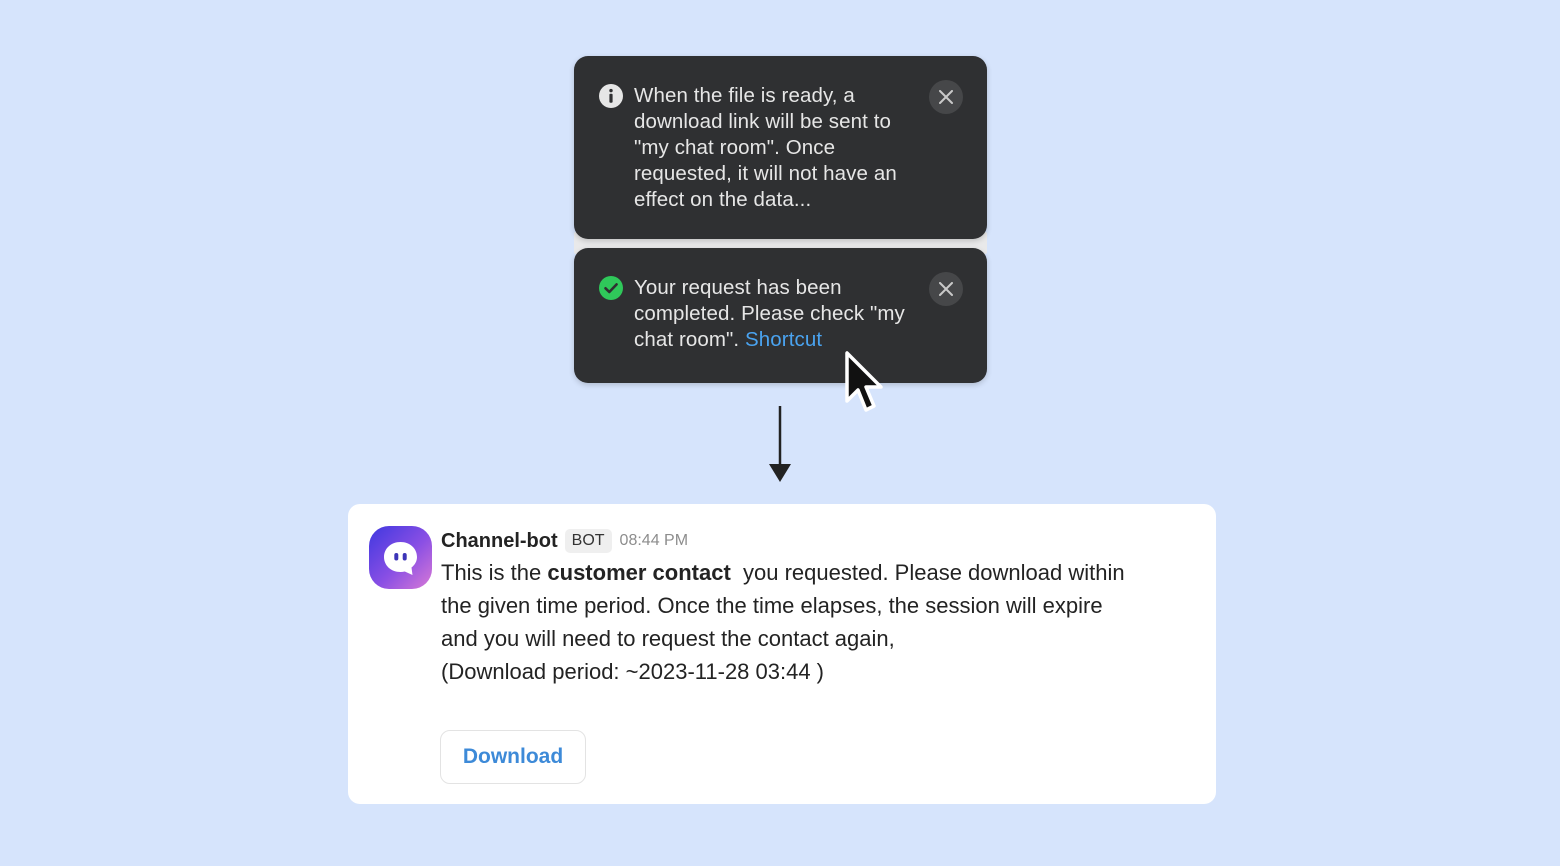 Image resolution: width=1560 pixels, height=866 pixels. What do you see at coordinates (588, 541) in the screenshot?
I see `bot-badge: BOT` at bounding box center [588, 541].